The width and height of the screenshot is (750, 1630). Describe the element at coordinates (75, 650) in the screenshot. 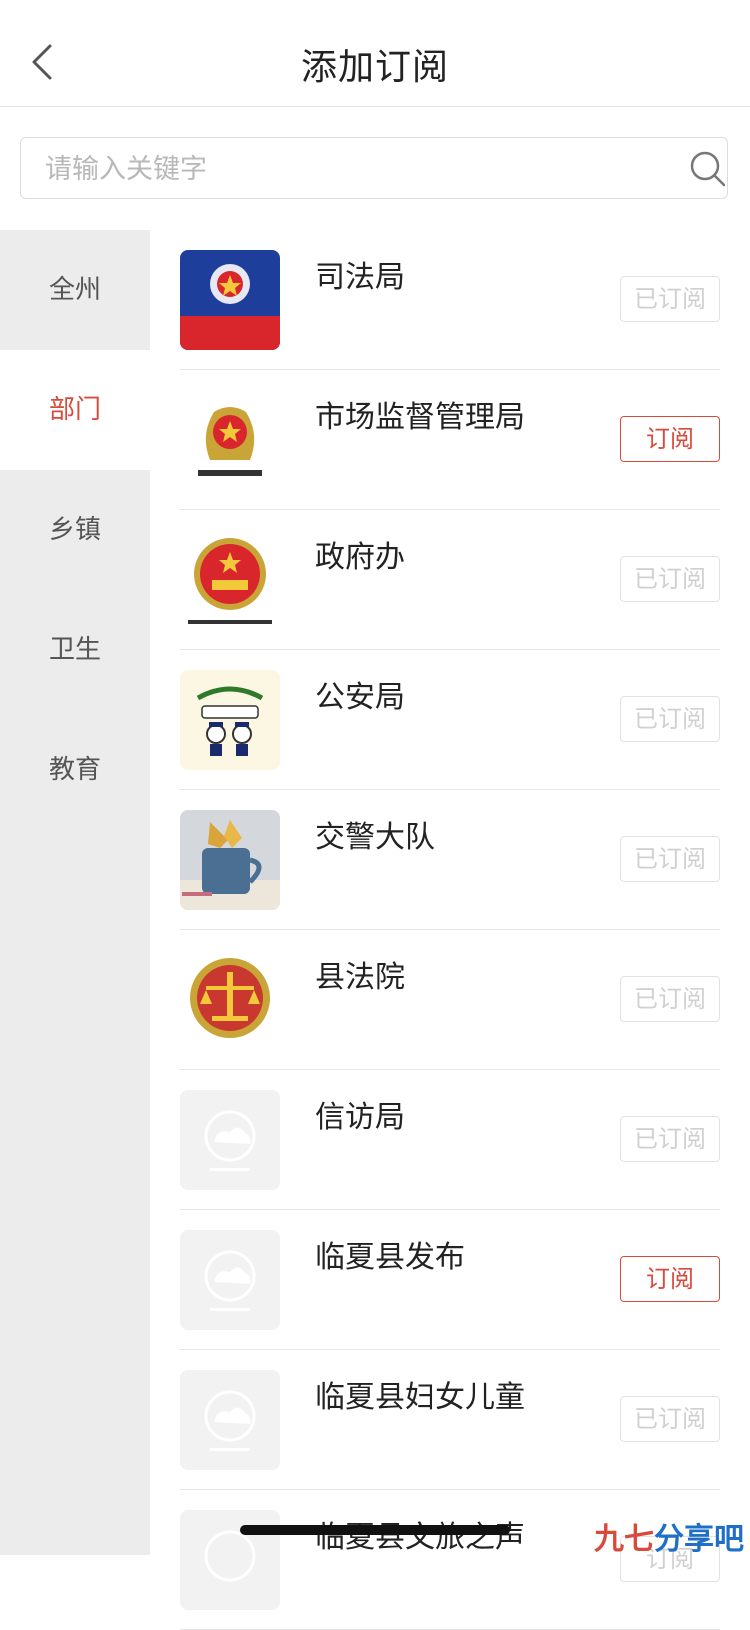

I see `sidebar-item-weisheng: 卫生` at that location.